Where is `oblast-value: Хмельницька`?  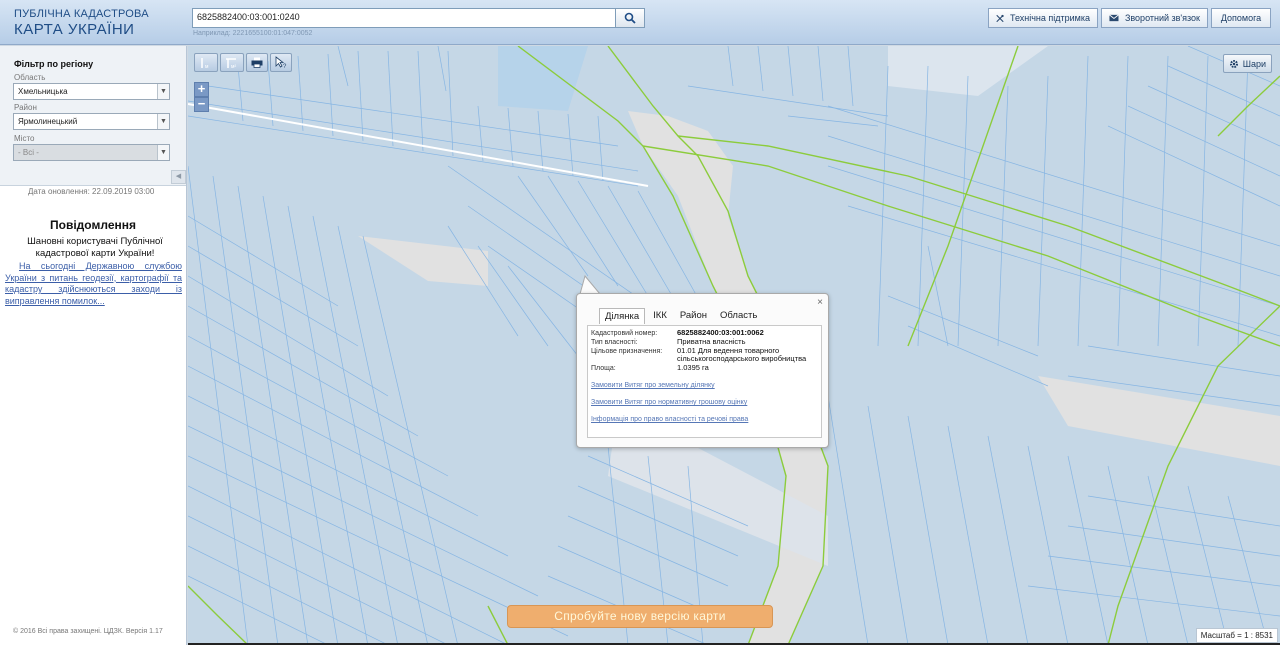
oblast-value: Хмельницька is located at coordinates (43, 91).